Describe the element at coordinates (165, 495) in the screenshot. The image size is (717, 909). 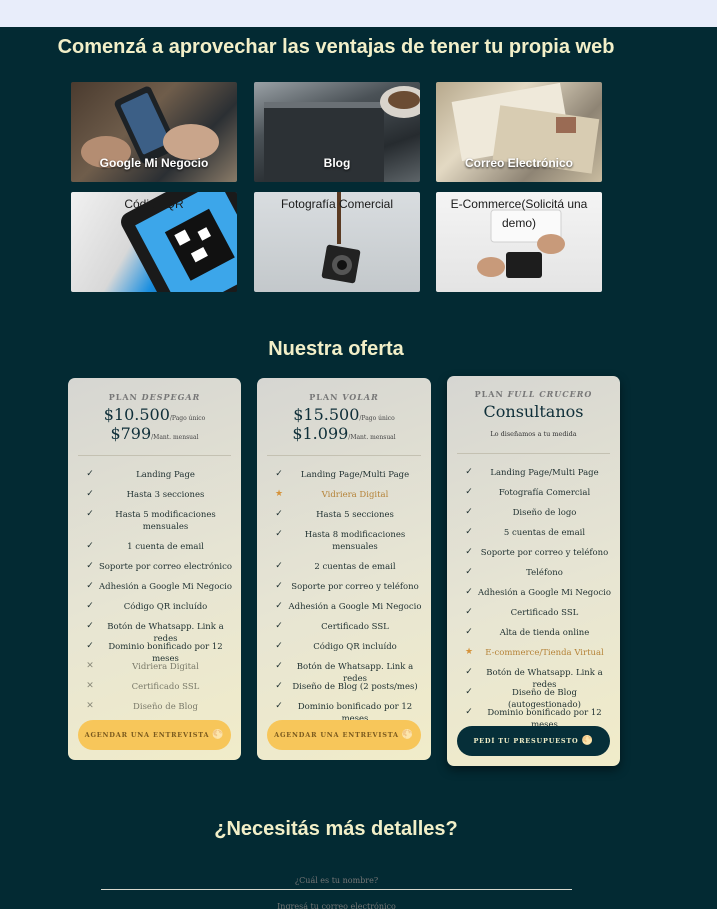
I see `feature-text: Hasta 3 secciones` at that location.